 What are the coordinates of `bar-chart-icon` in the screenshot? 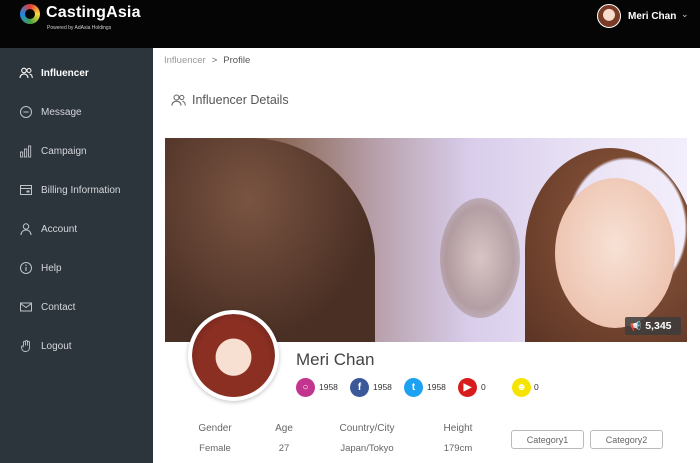 It's located at (26, 151).